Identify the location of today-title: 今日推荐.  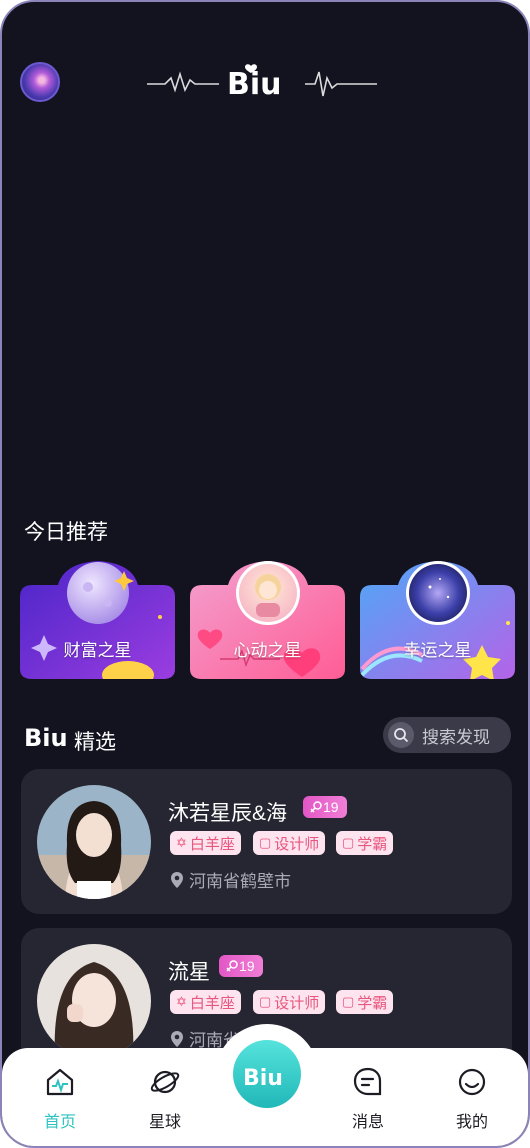
(66, 532).